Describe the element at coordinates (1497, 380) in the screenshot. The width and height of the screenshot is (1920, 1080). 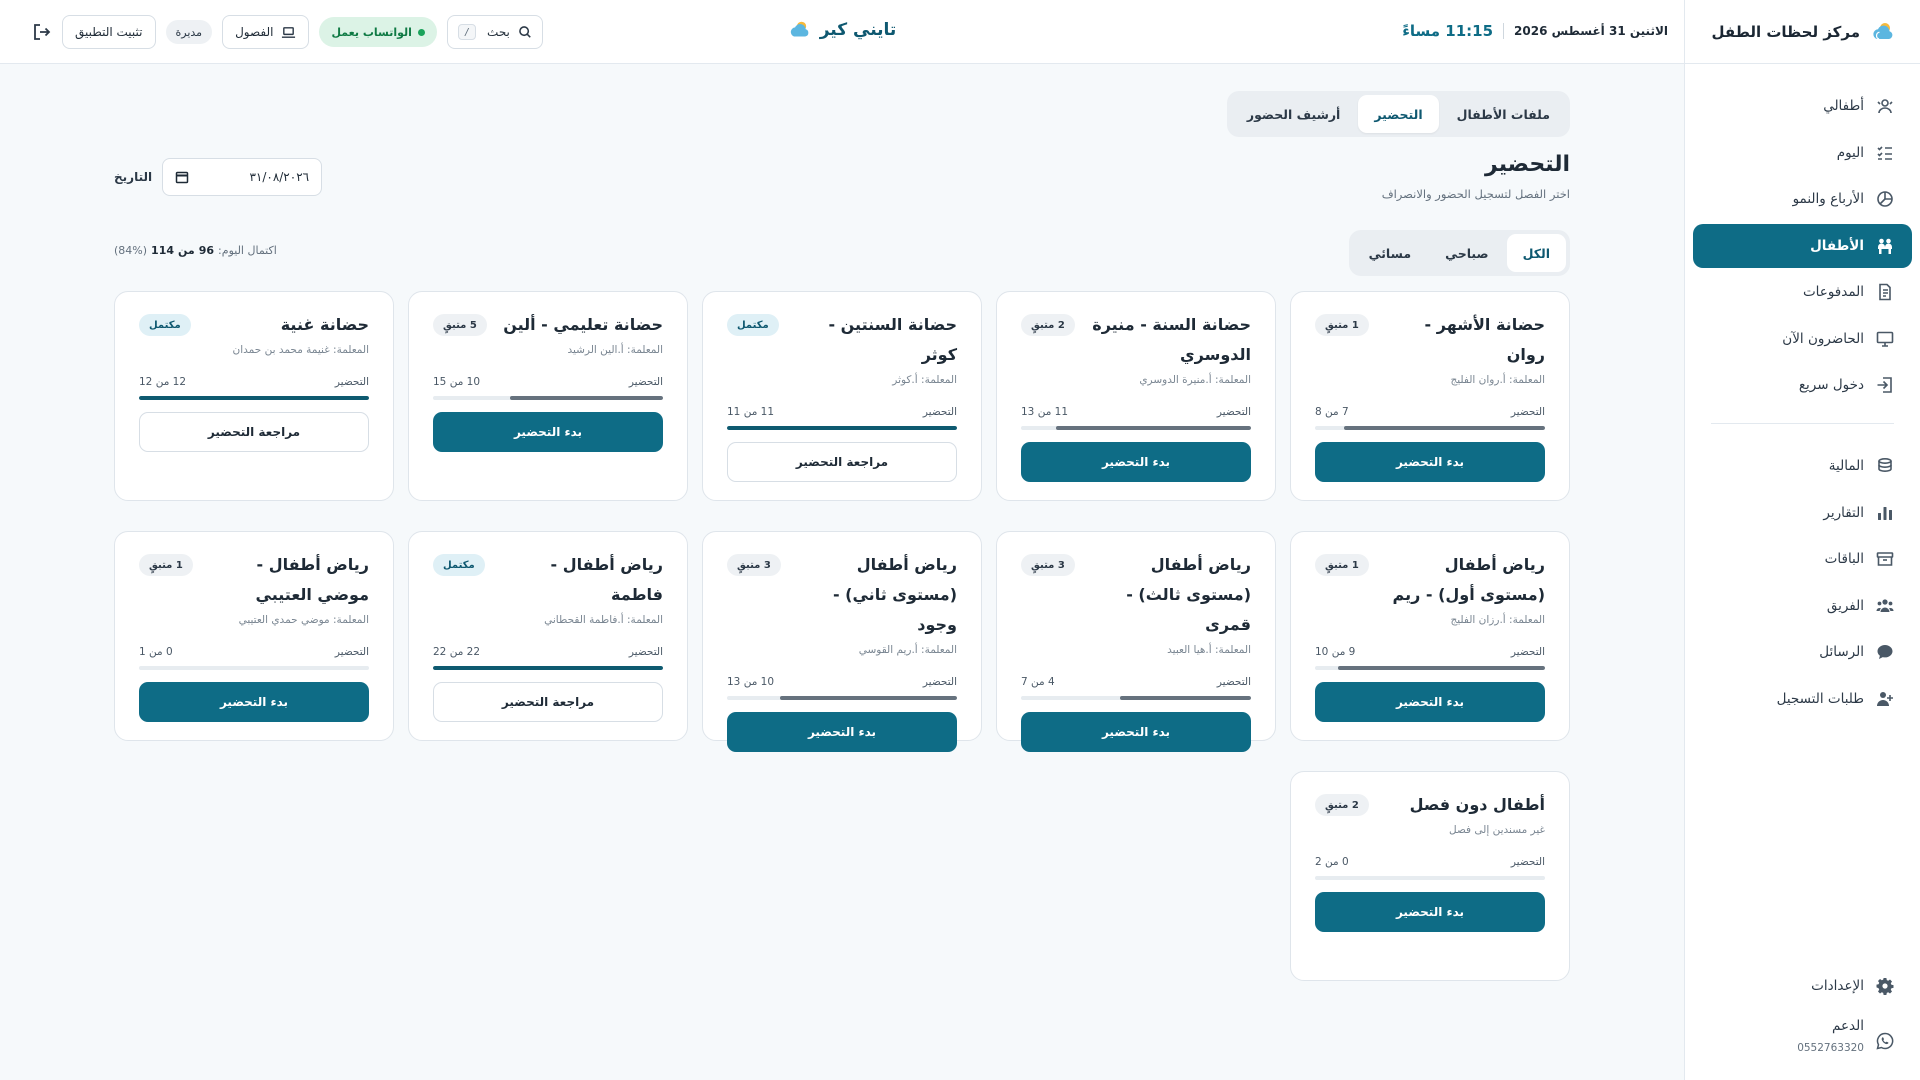
I see `class-teacher: المعلمة: أ.روان الفليج` at that location.